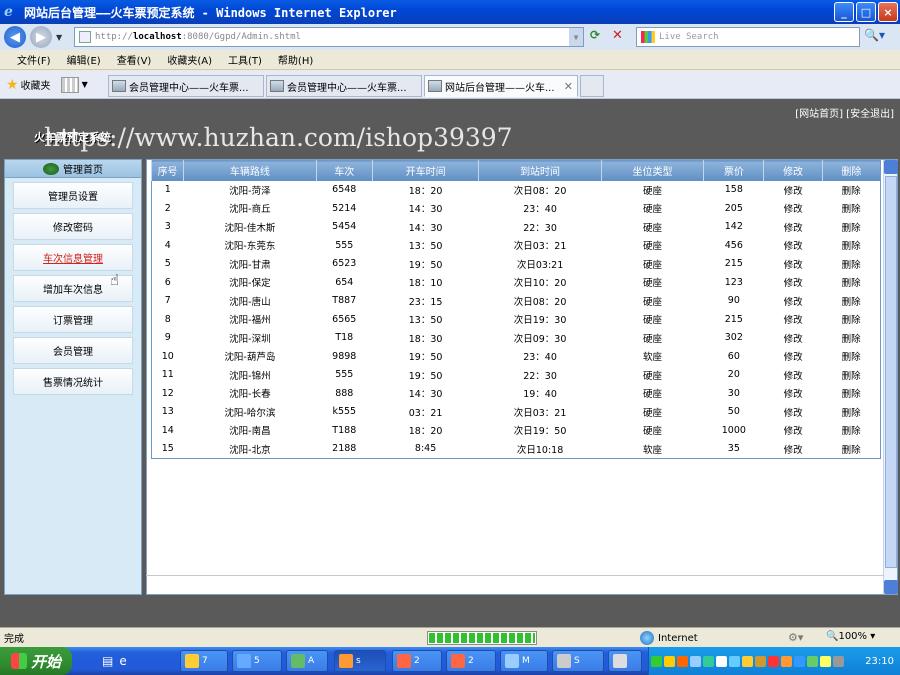 Image resolution: width=900 pixels, height=675 pixels. Describe the element at coordinates (122, 661) in the screenshot. I see `ie-quicklaunch-icon: e` at that location.